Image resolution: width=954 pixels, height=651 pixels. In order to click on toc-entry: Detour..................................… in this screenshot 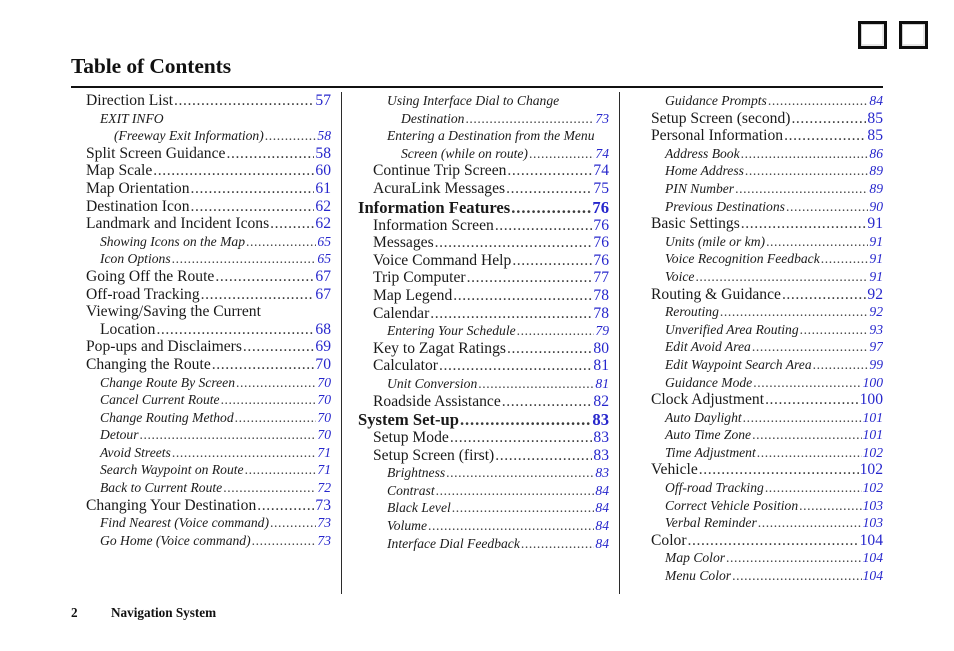, I will do `click(201, 435)`.